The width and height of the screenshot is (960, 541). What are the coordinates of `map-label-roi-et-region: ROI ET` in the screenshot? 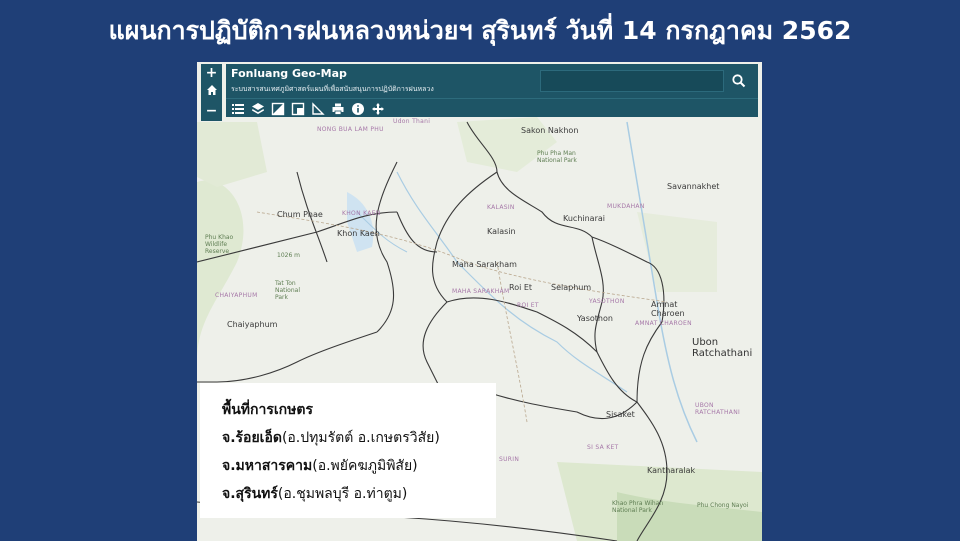 It's located at (528, 305).